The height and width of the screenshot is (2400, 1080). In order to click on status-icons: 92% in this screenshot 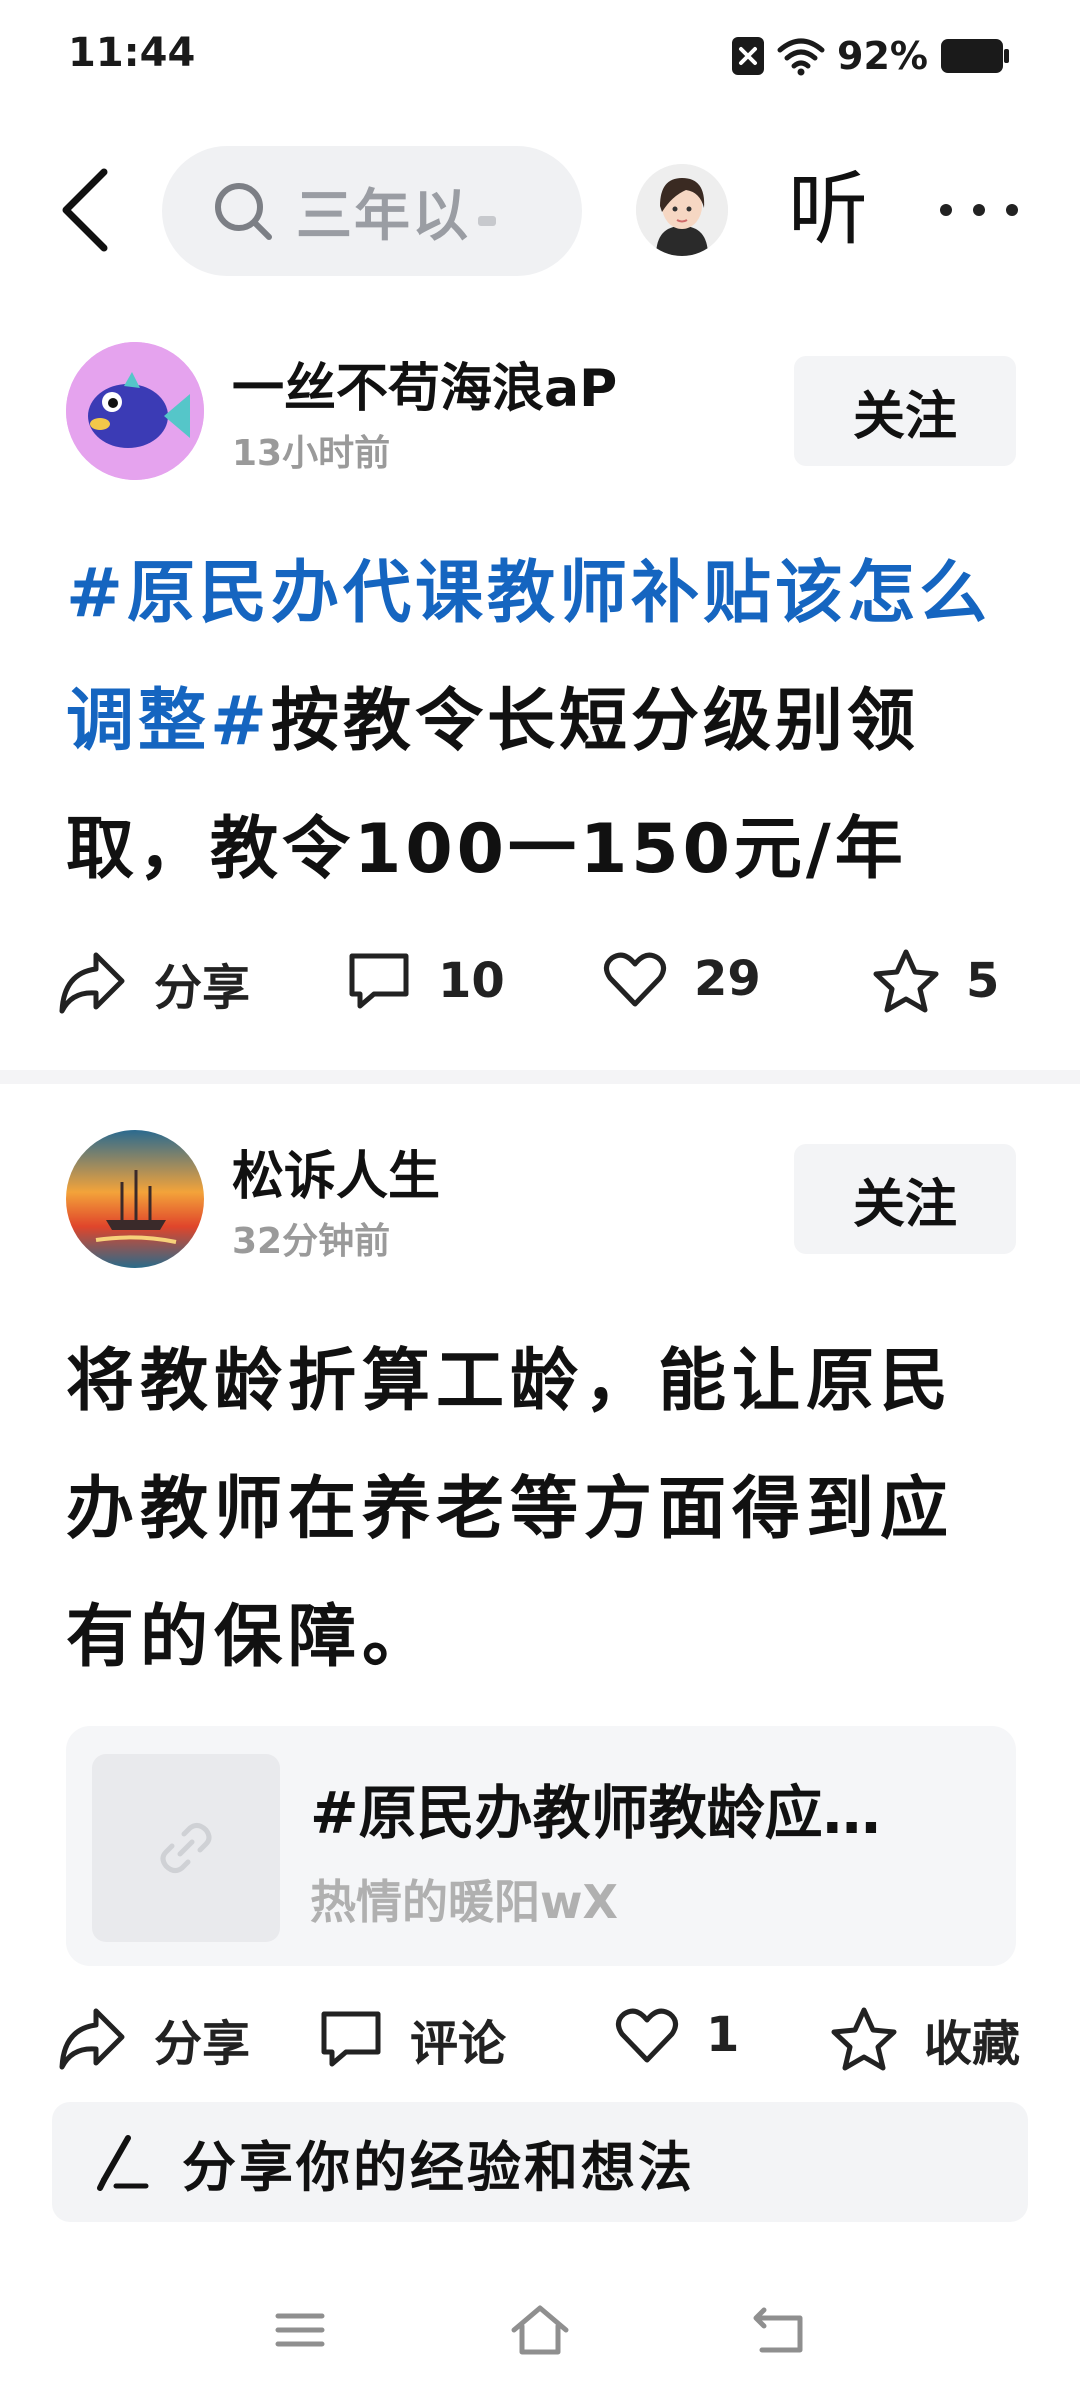, I will do `click(870, 56)`.